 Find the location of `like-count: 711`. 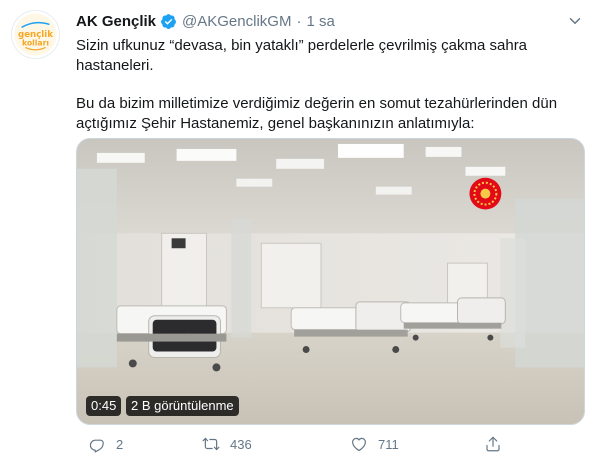

like-count: 711 is located at coordinates (388, 444).